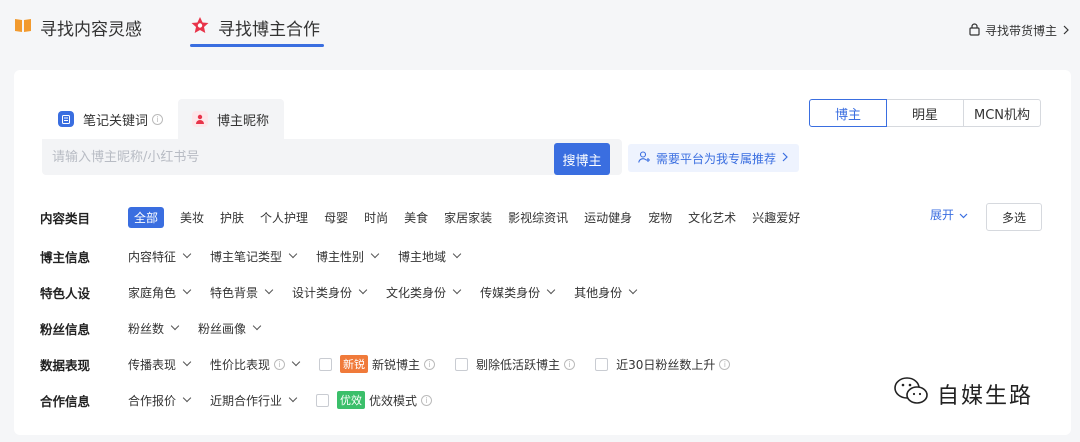  I want to click on dropdown-label: 传播表现, so click(152, 364).